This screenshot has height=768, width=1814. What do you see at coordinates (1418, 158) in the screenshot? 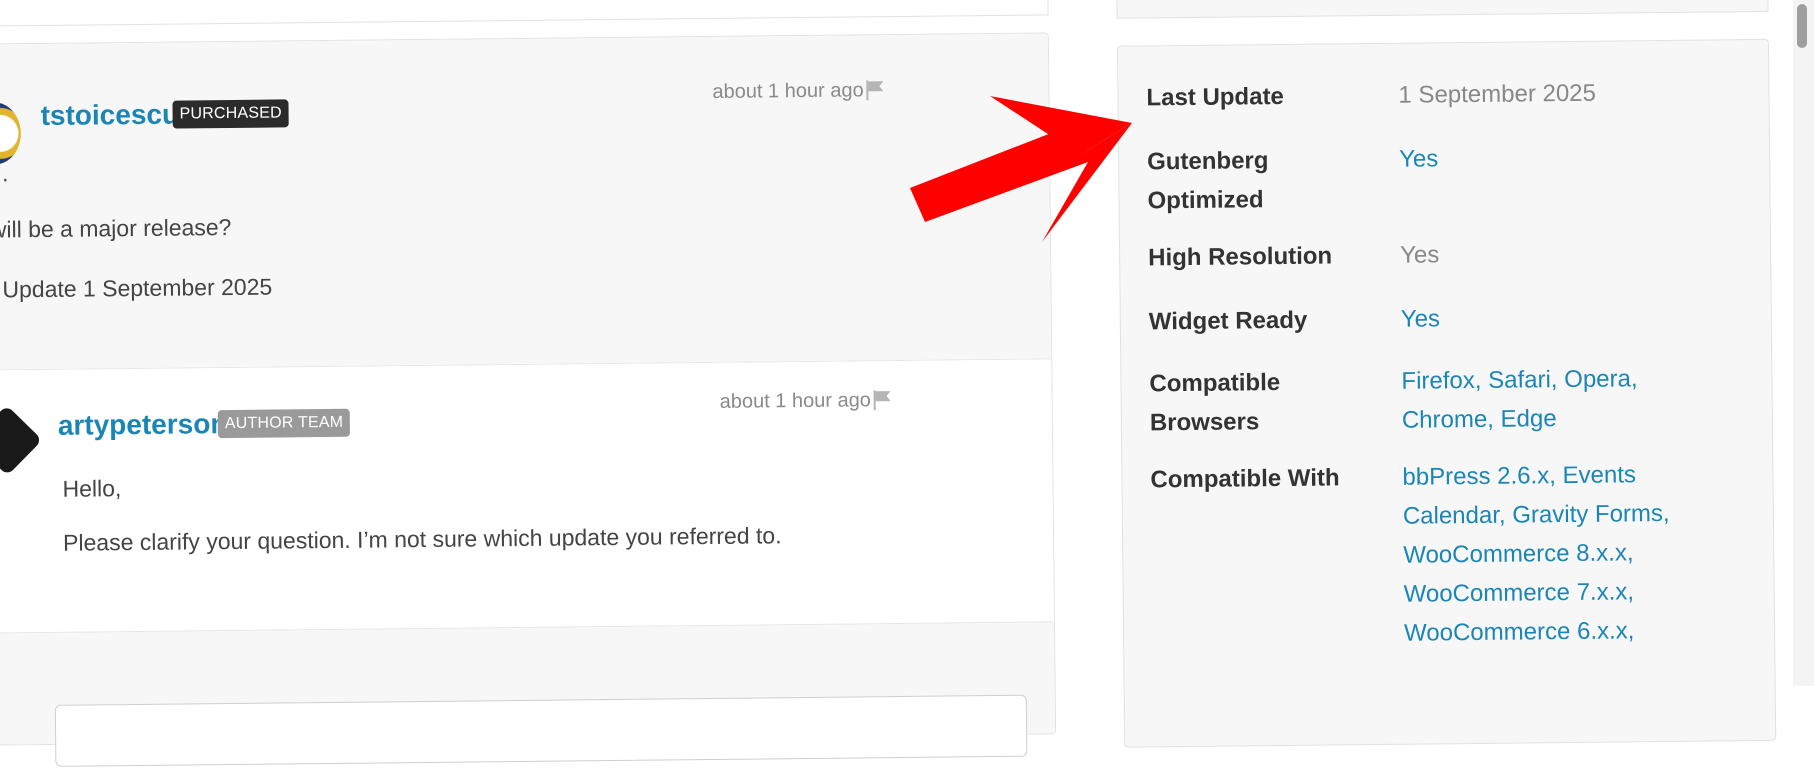
I see `gutenberg-yes-link: Yes` at bounding box center [1418, 158].